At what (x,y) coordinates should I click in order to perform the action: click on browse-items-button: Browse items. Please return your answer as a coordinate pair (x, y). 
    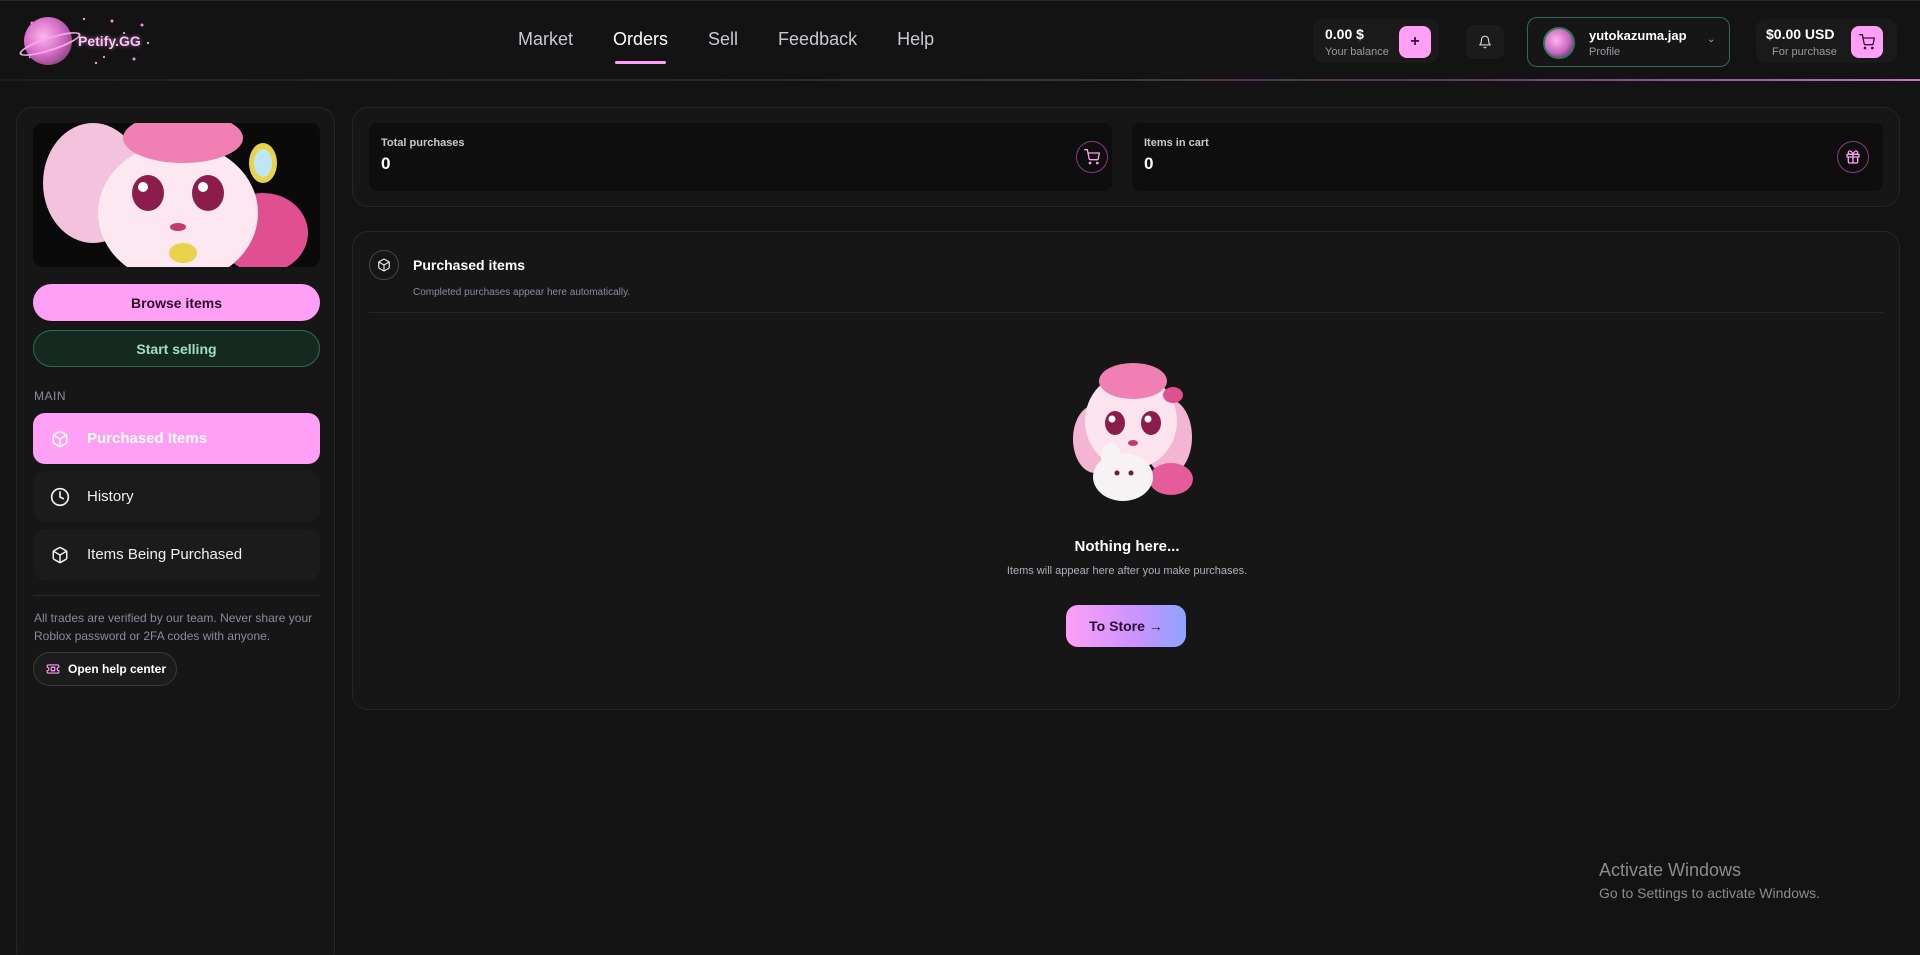
    Looking at the image, I should click on (176, 302).